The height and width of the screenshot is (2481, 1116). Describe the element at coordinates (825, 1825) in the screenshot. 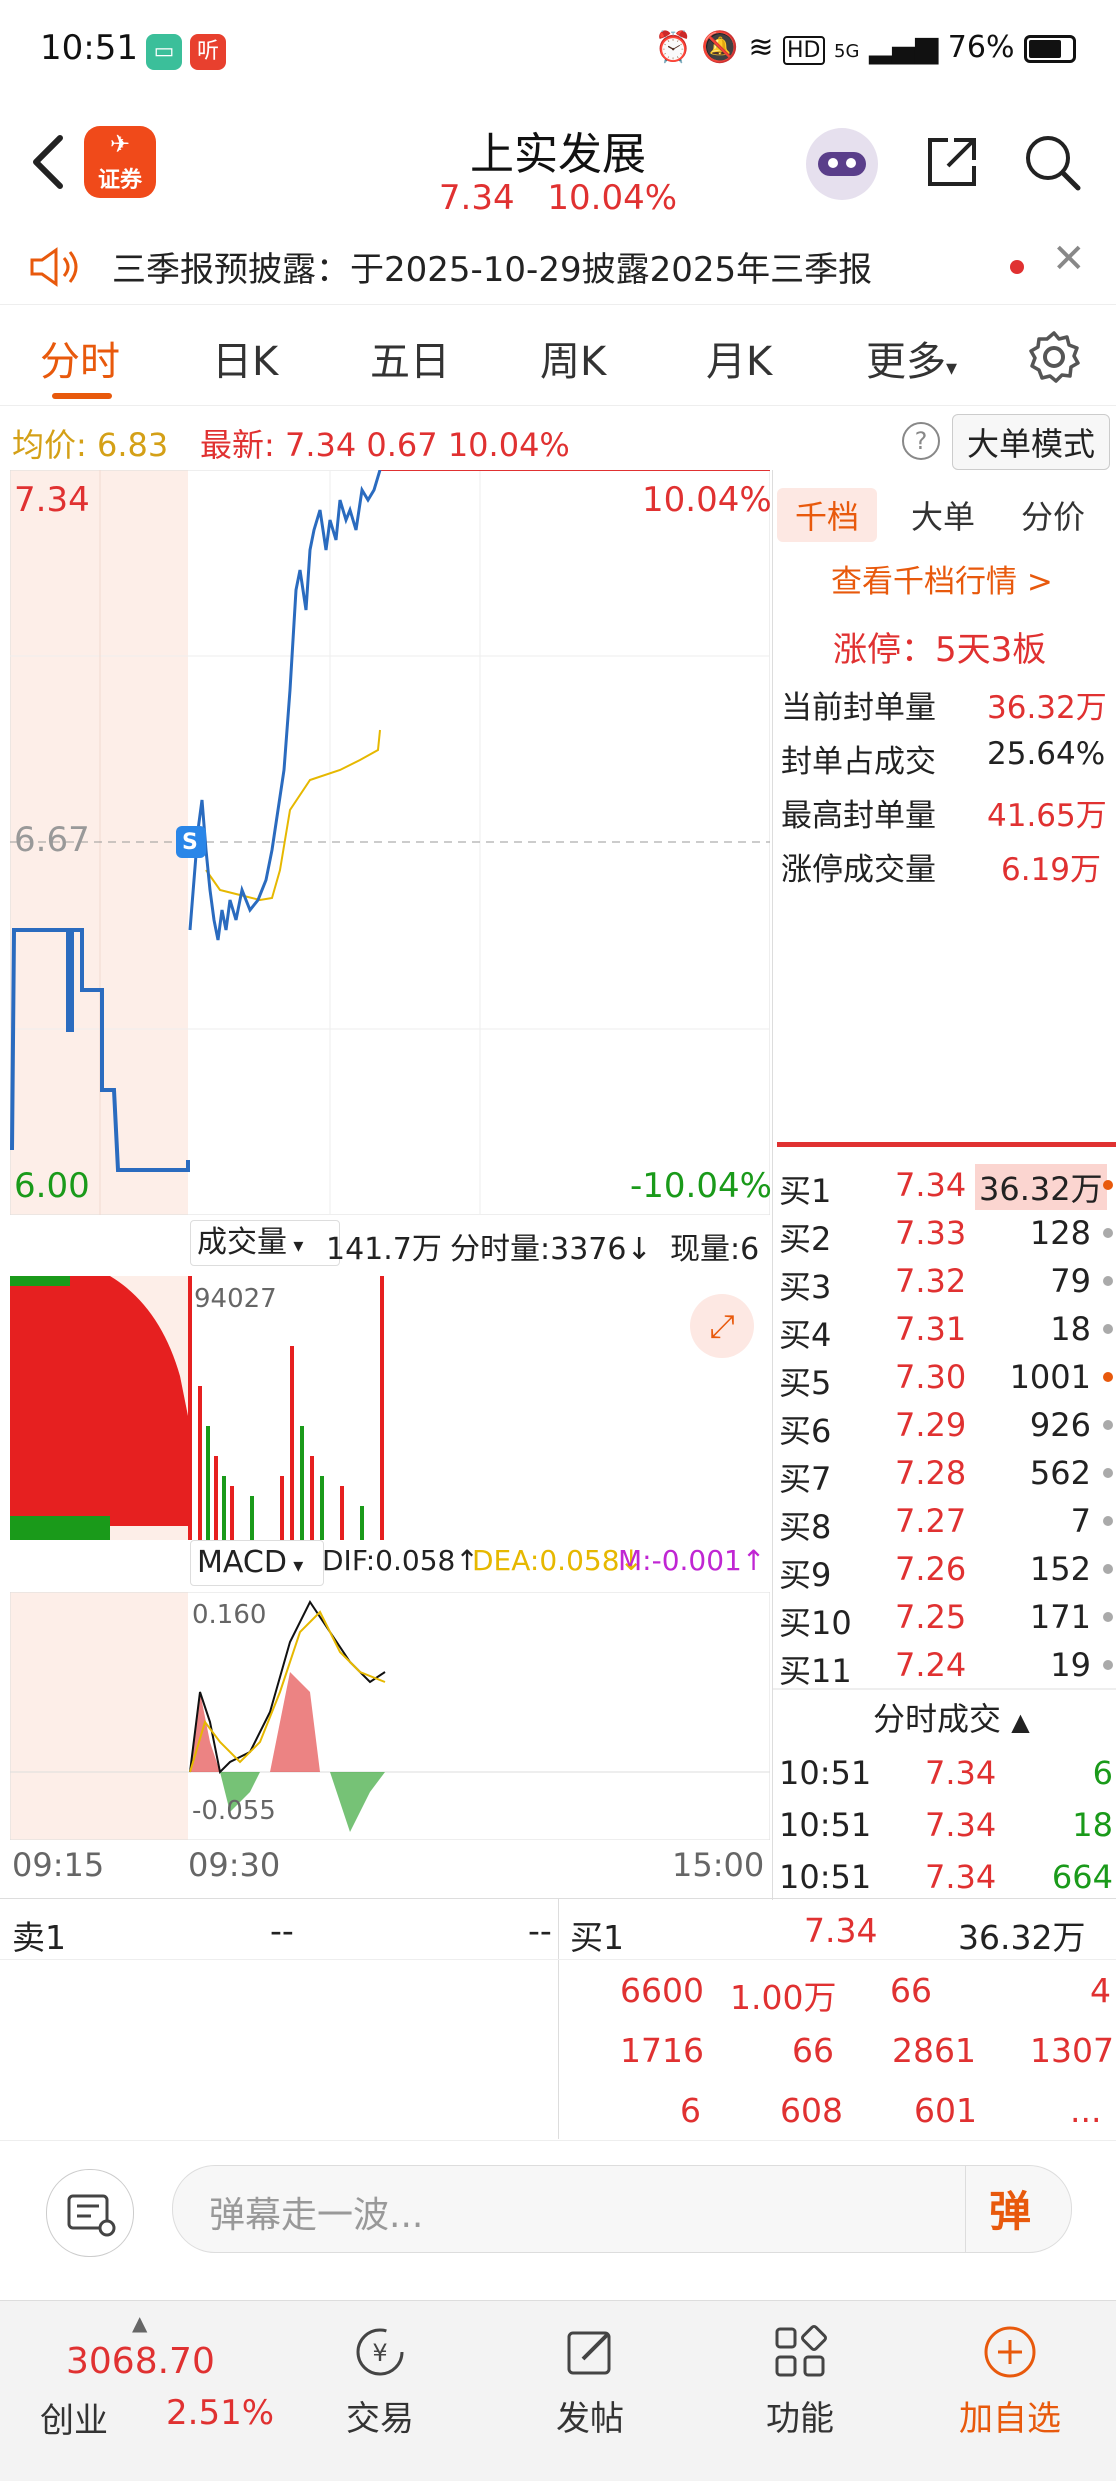

I see `tick-time: 10:51` at that location.